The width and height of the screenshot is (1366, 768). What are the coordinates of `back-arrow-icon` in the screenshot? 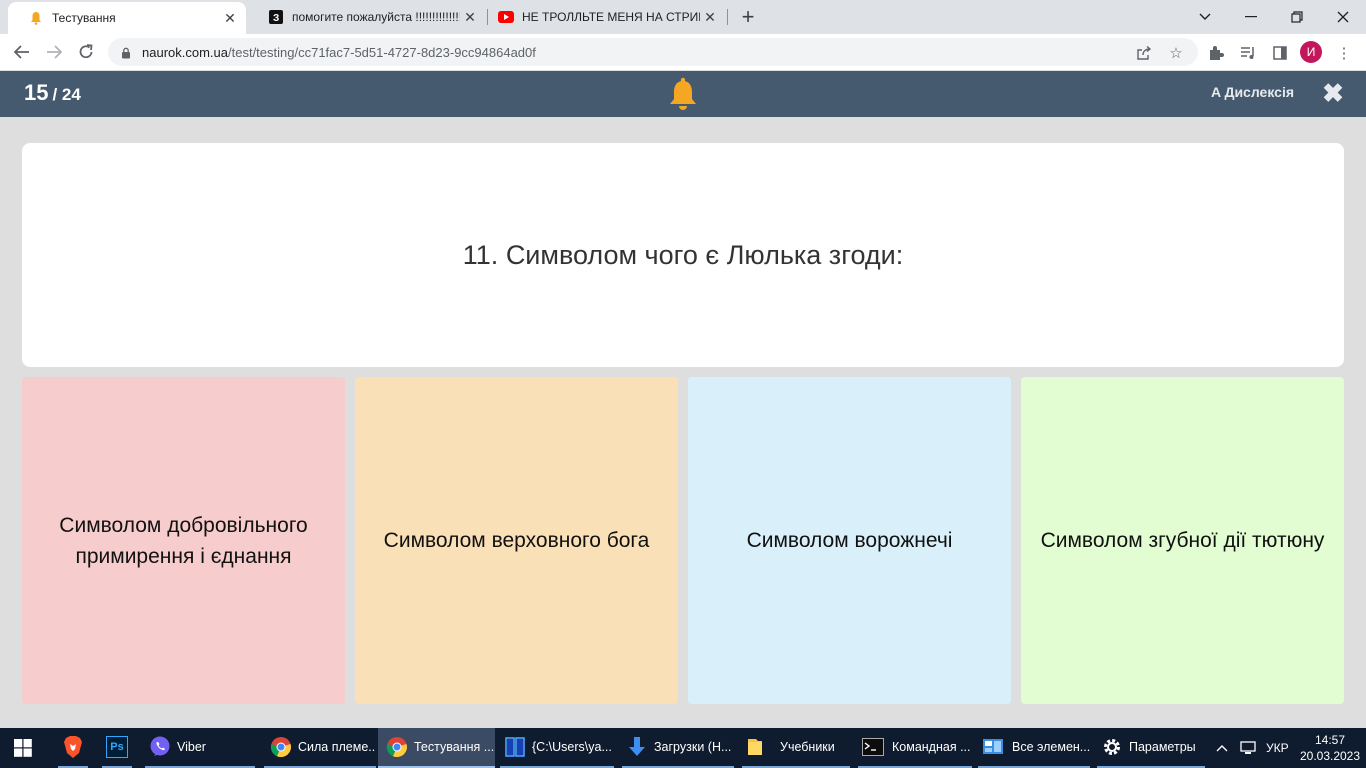 It's located at (22, 52).